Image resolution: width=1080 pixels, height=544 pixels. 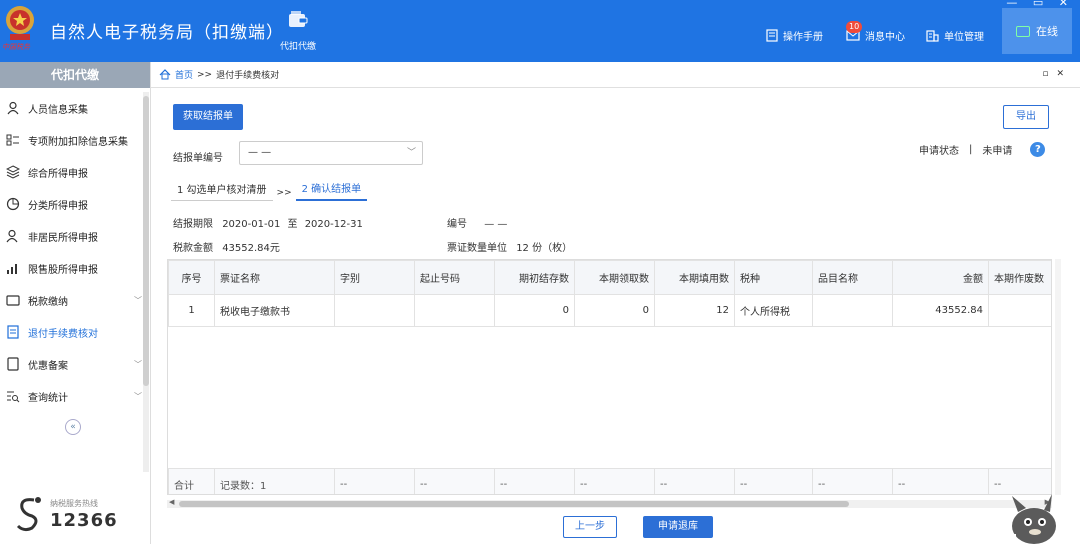 What do you see at coordinates (75, 396) in the screenshot?
I see `sidebar-item-query-stats: 查询统计 ﹀` at bounding box center [75, 396].